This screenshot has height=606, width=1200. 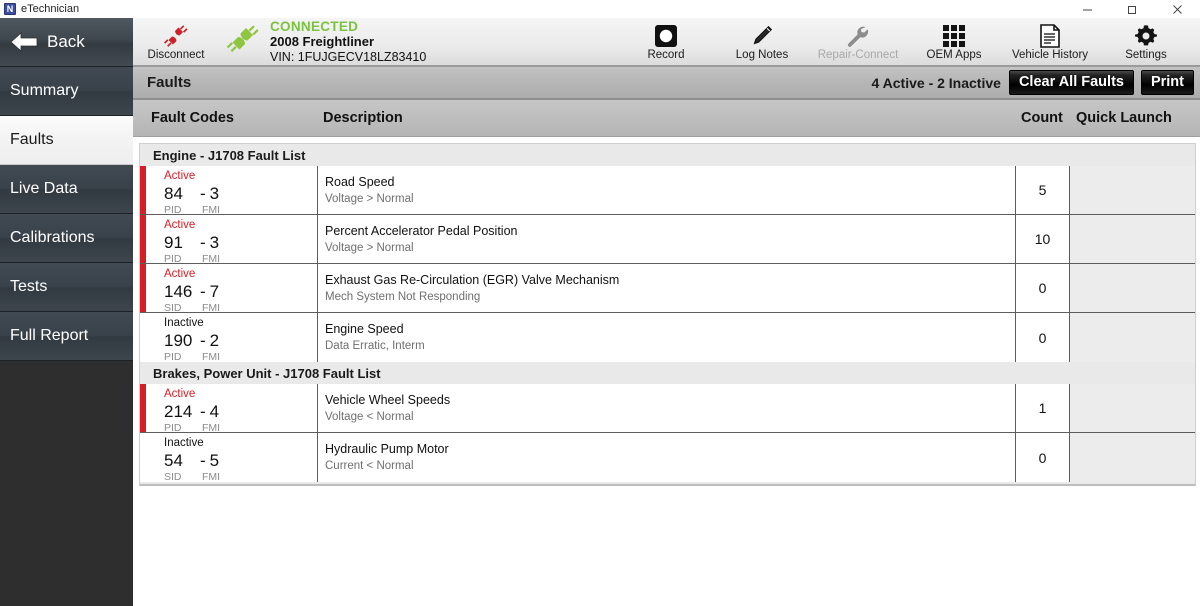 What do you see at coordinates (52, 237) in the screenshot?
I see `sidebar-item-label: Calibrations` at bounding box center [52, 237].